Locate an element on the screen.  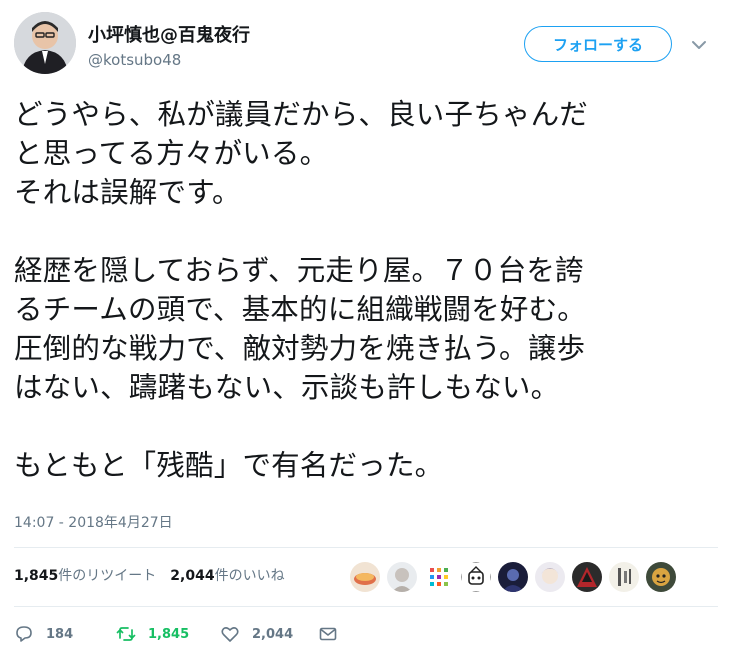
display-name: 小坪慎也@百鬼夜行 is located at coordinates (169, 34).